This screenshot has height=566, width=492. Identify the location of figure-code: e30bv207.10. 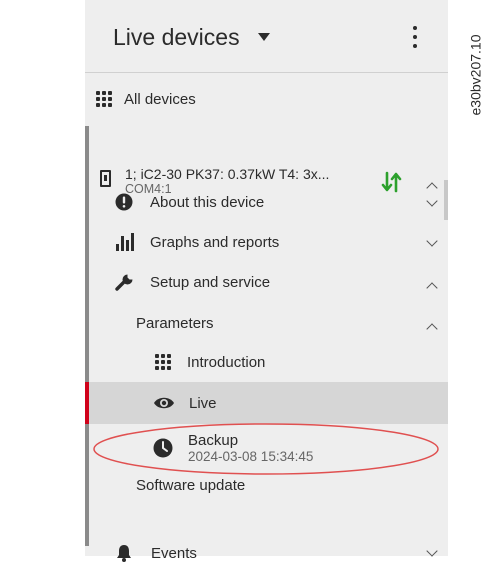
(475, 75).